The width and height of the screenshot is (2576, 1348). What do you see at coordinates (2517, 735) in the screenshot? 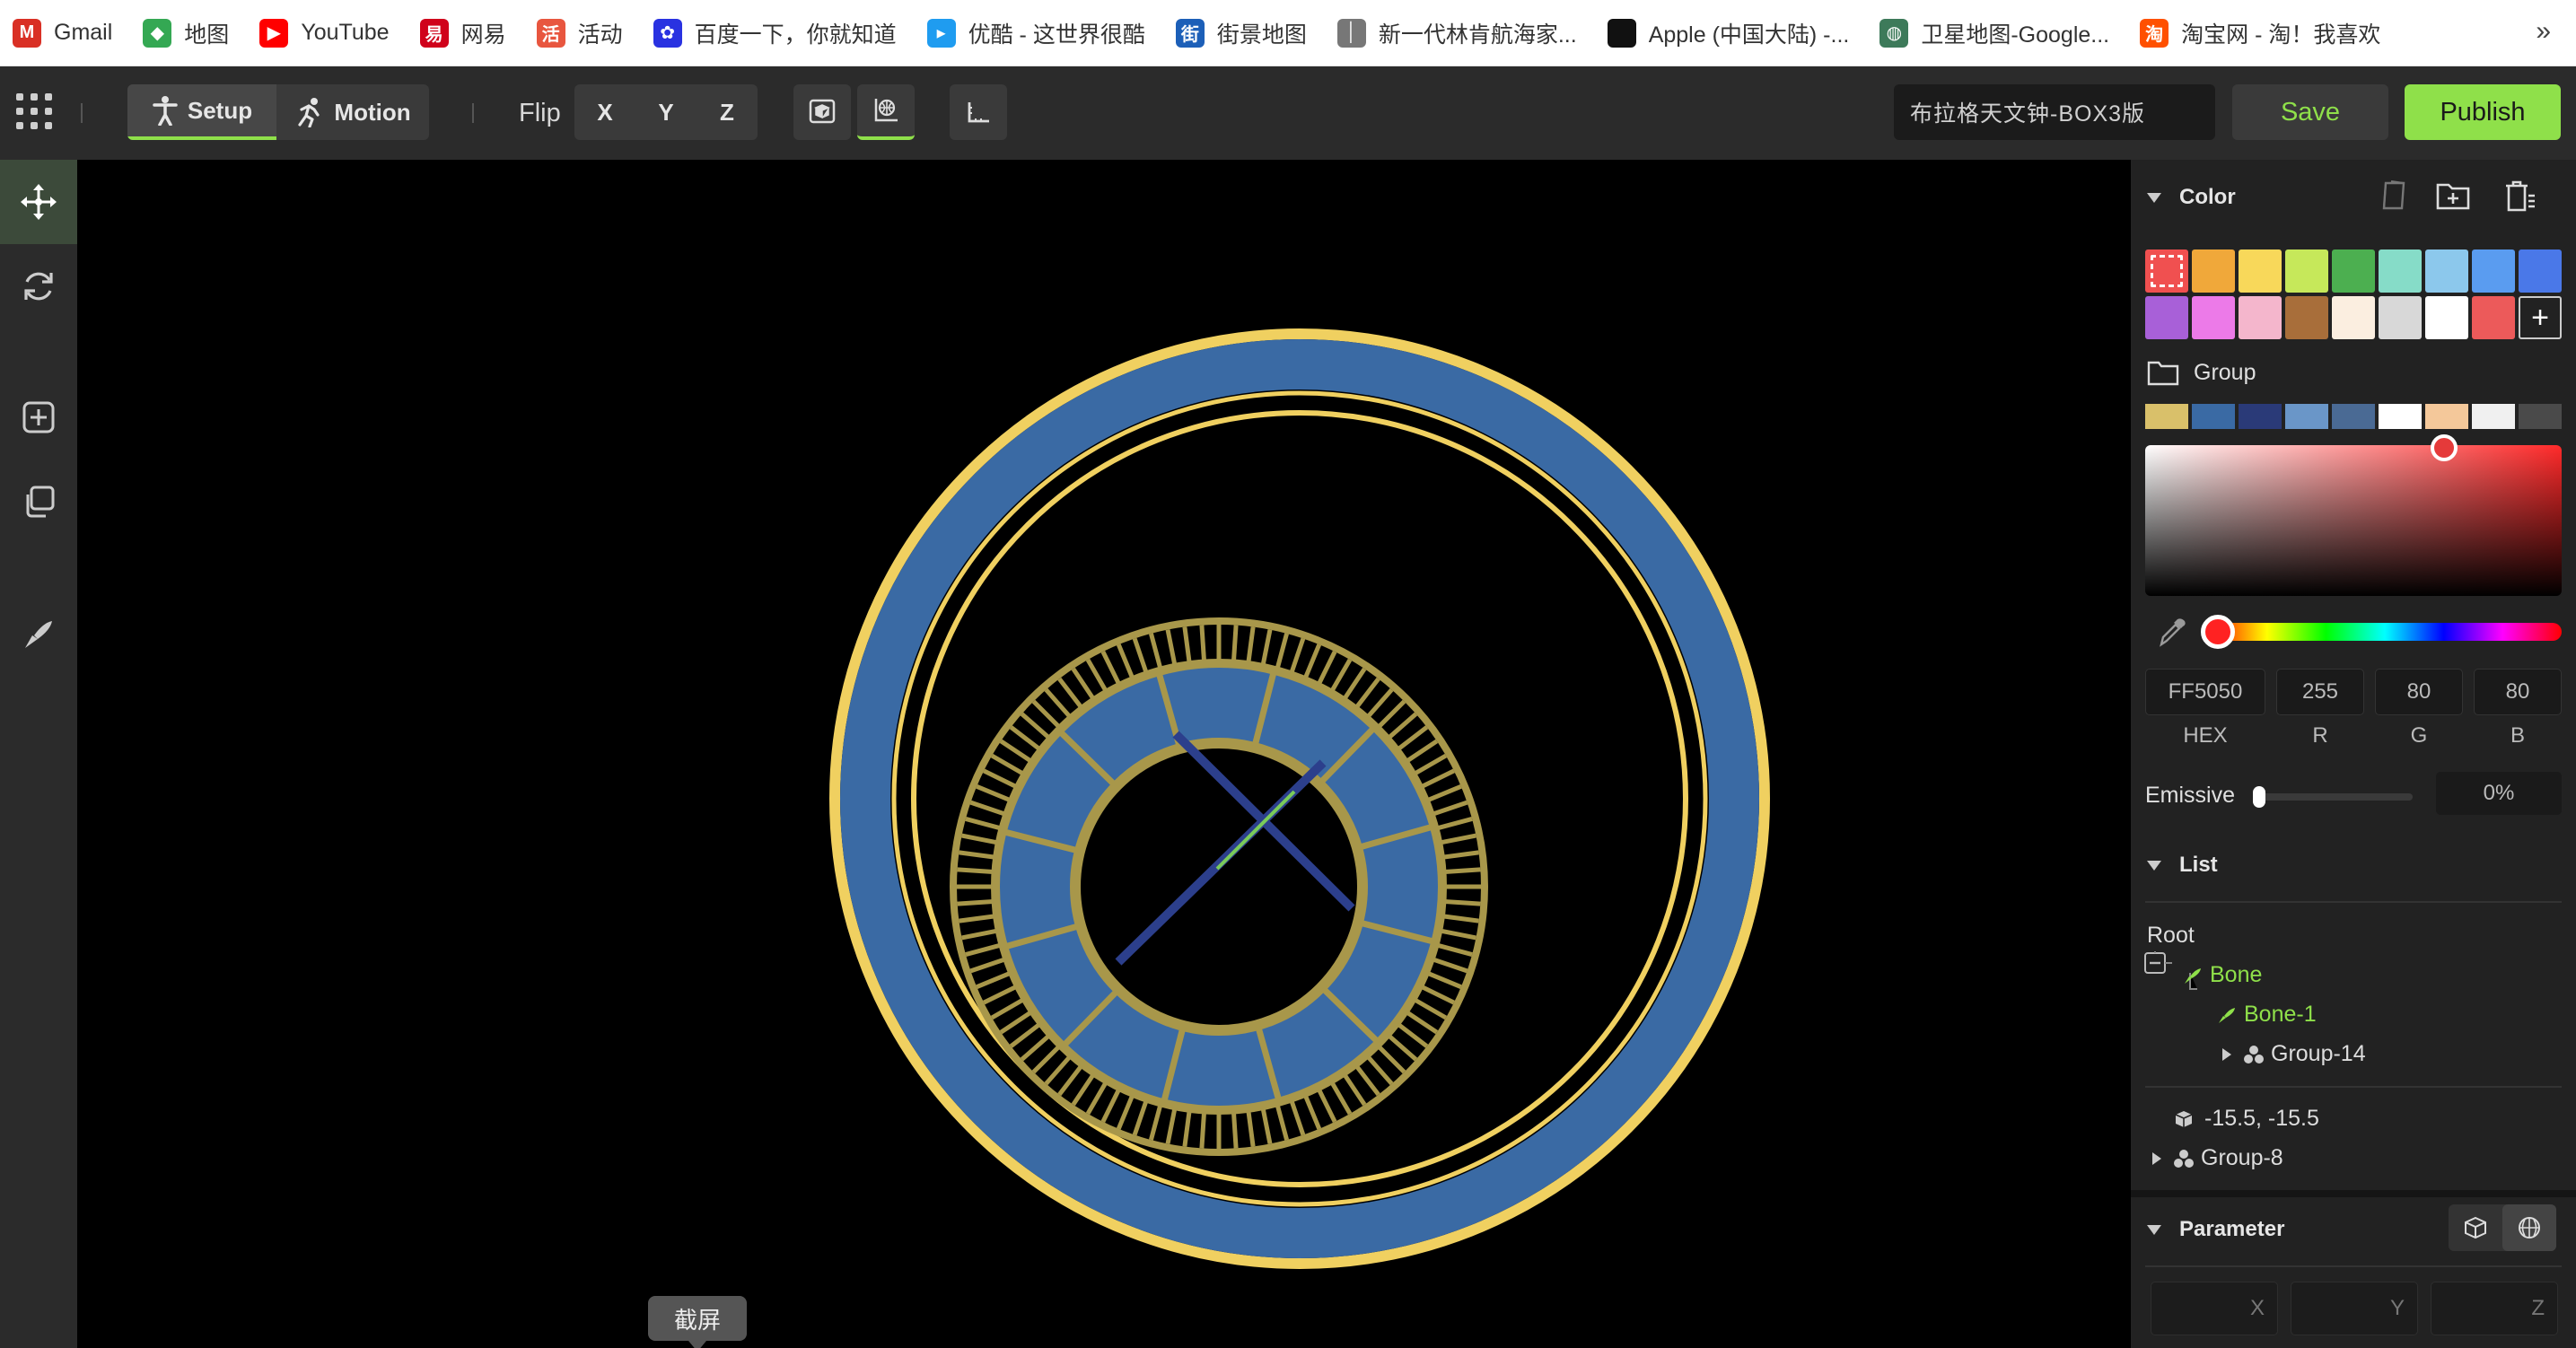
I see `blue-label: B` at bounding box center [2517, 735].